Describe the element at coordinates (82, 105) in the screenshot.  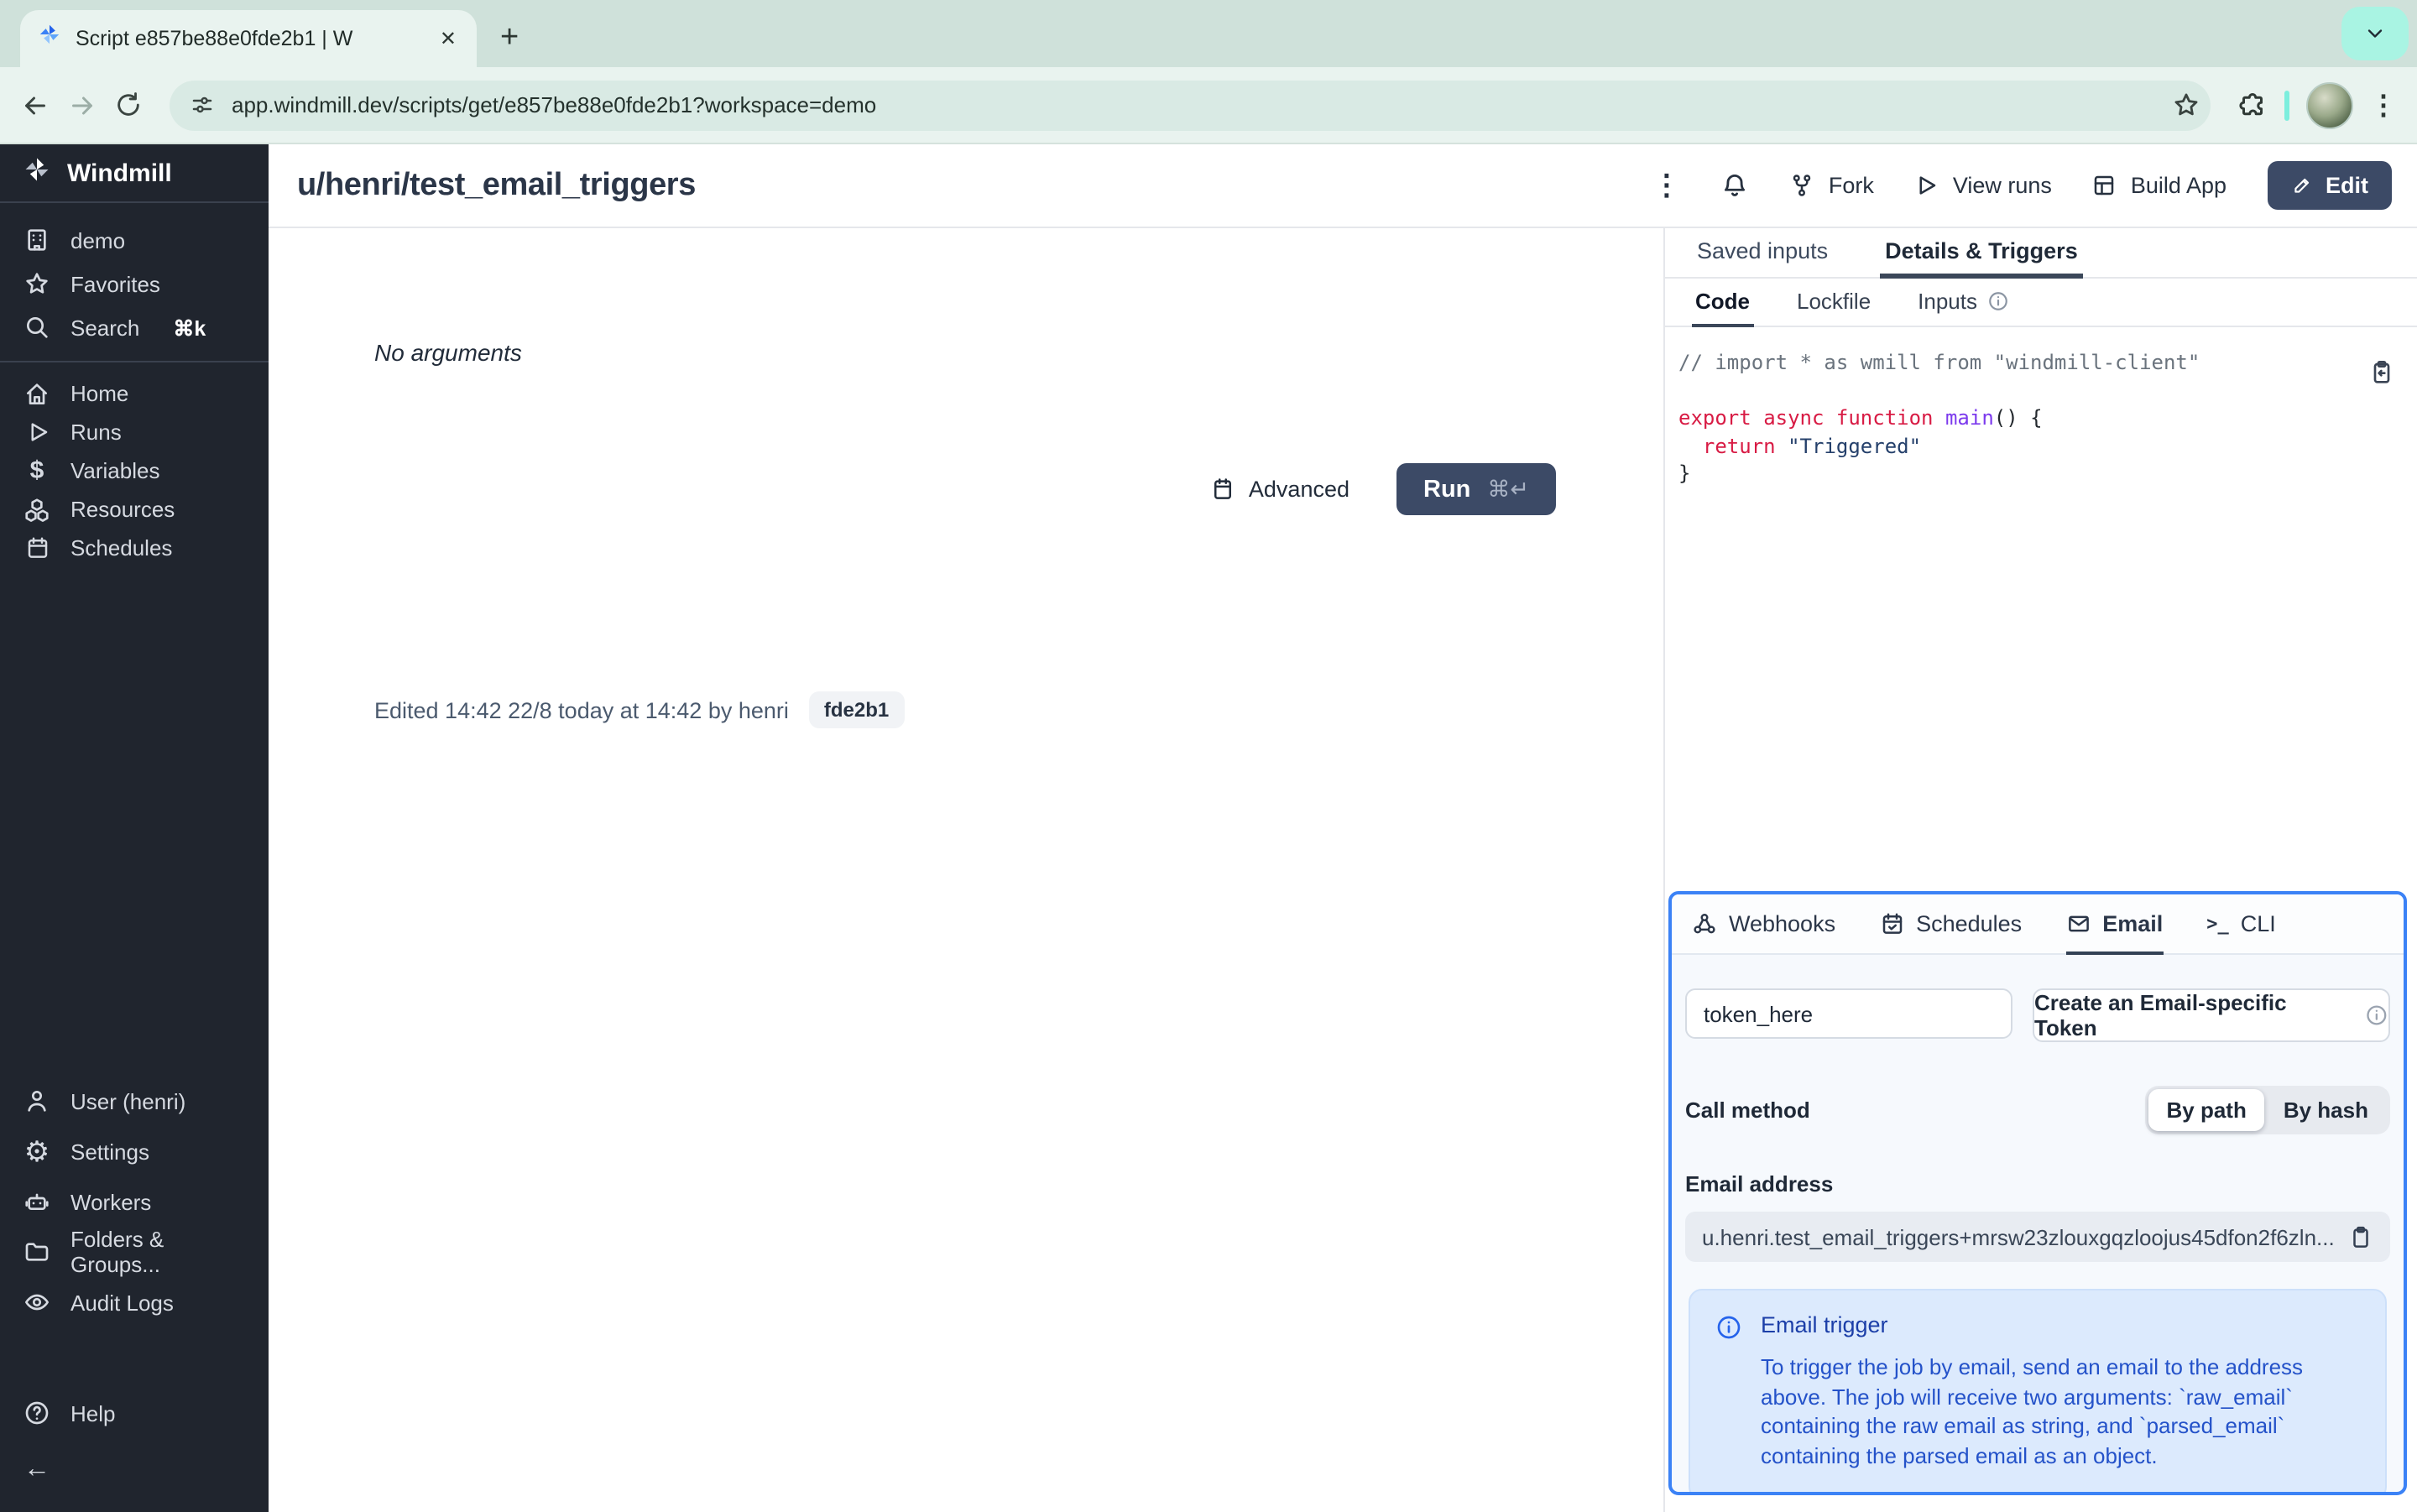
I see `forward-icon` at that location.